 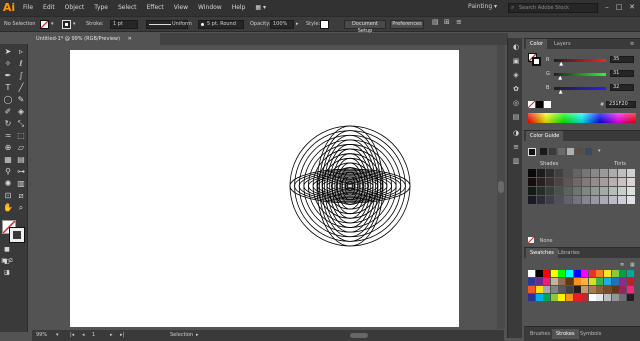 What do you see at coordinates (8, 159) in the screenshot?
I see `mesh-tool-icon: ▦` at bounding box center [8, 159].